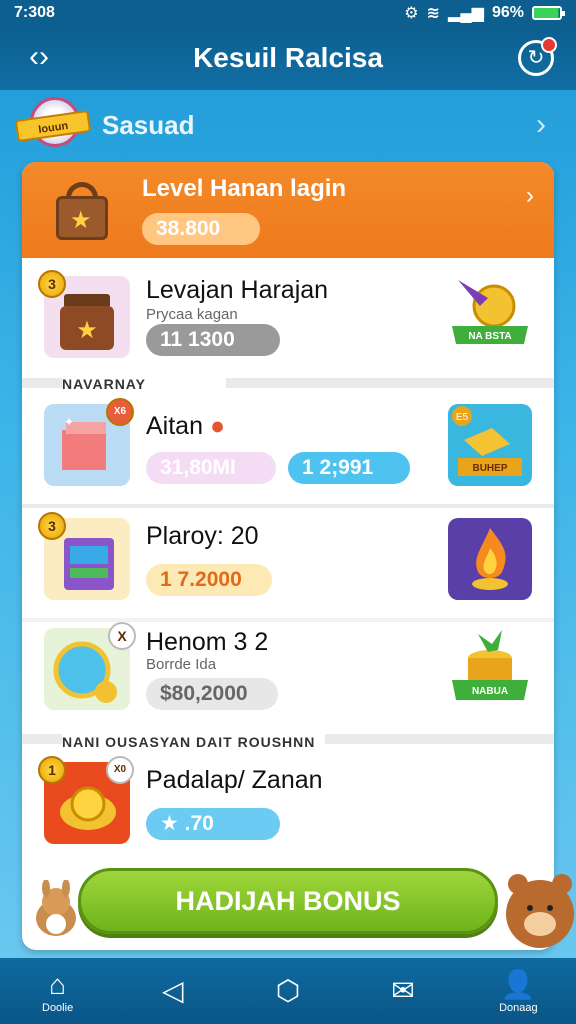 Image resolution: width=576 pixels, height=1024 pixels. Describe the element at coordinates (209, 580) in the screenshot. I see `row-value: 1 7.2000` at that location.